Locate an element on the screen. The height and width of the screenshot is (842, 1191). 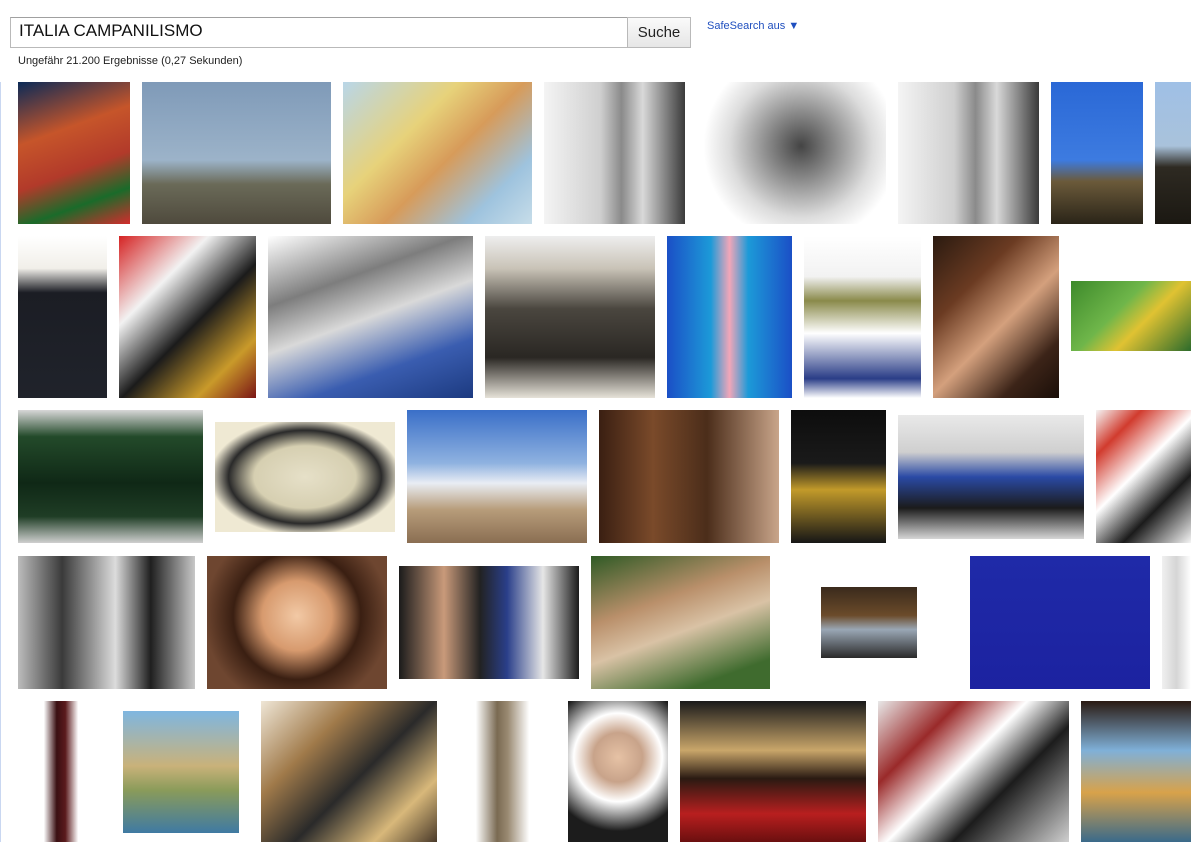
search-input: ITALIA CAMPANILISMO is located at coordinates (319, 32).